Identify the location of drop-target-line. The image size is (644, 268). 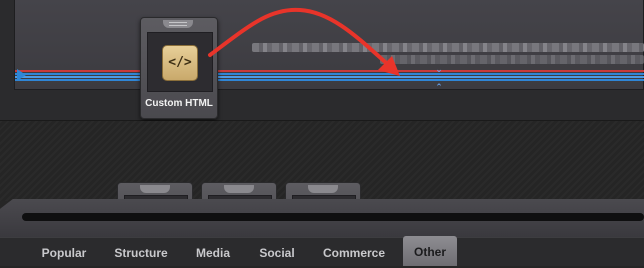
(329, 75).